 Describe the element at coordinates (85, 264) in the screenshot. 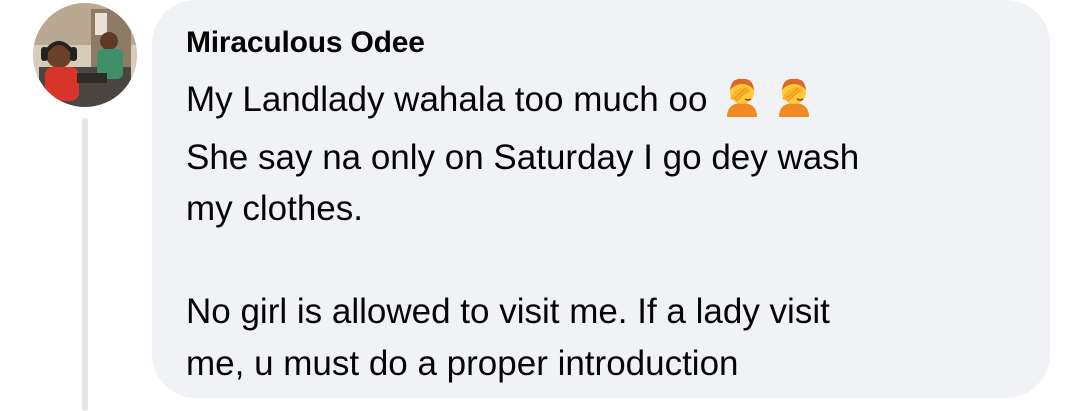

I see `reply-thread-line` at that location.